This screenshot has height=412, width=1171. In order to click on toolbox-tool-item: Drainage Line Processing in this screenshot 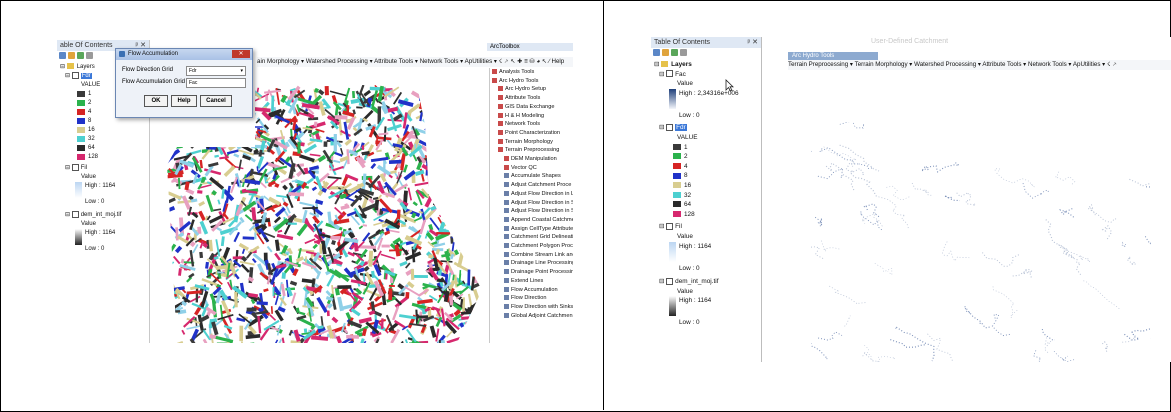, I will do `click(531, 263)`.